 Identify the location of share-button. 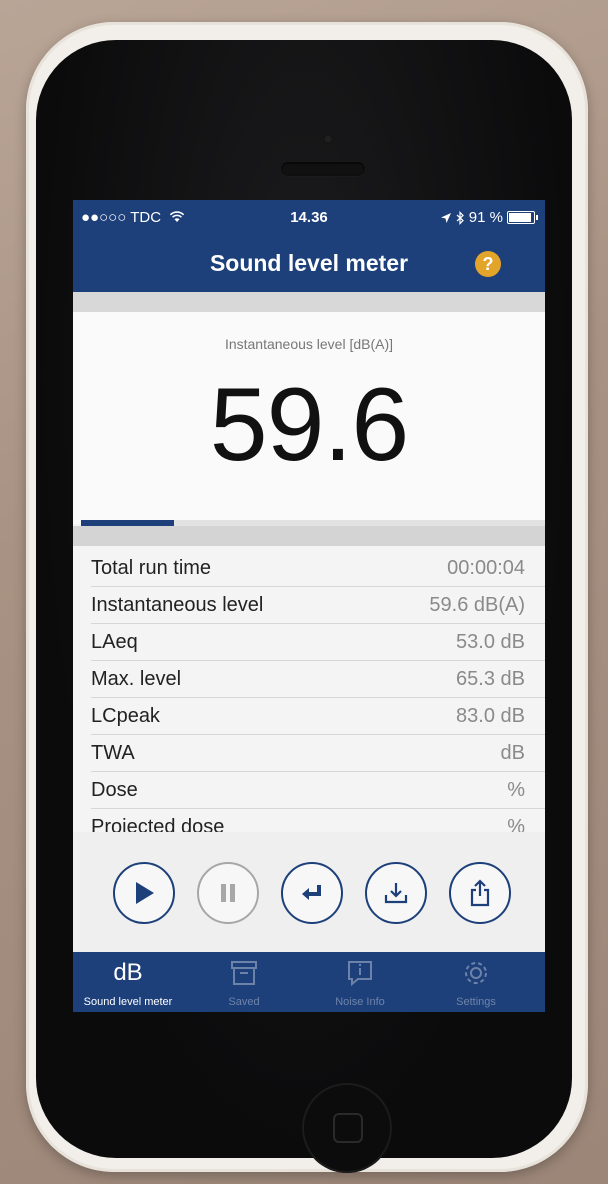
(480, 893).